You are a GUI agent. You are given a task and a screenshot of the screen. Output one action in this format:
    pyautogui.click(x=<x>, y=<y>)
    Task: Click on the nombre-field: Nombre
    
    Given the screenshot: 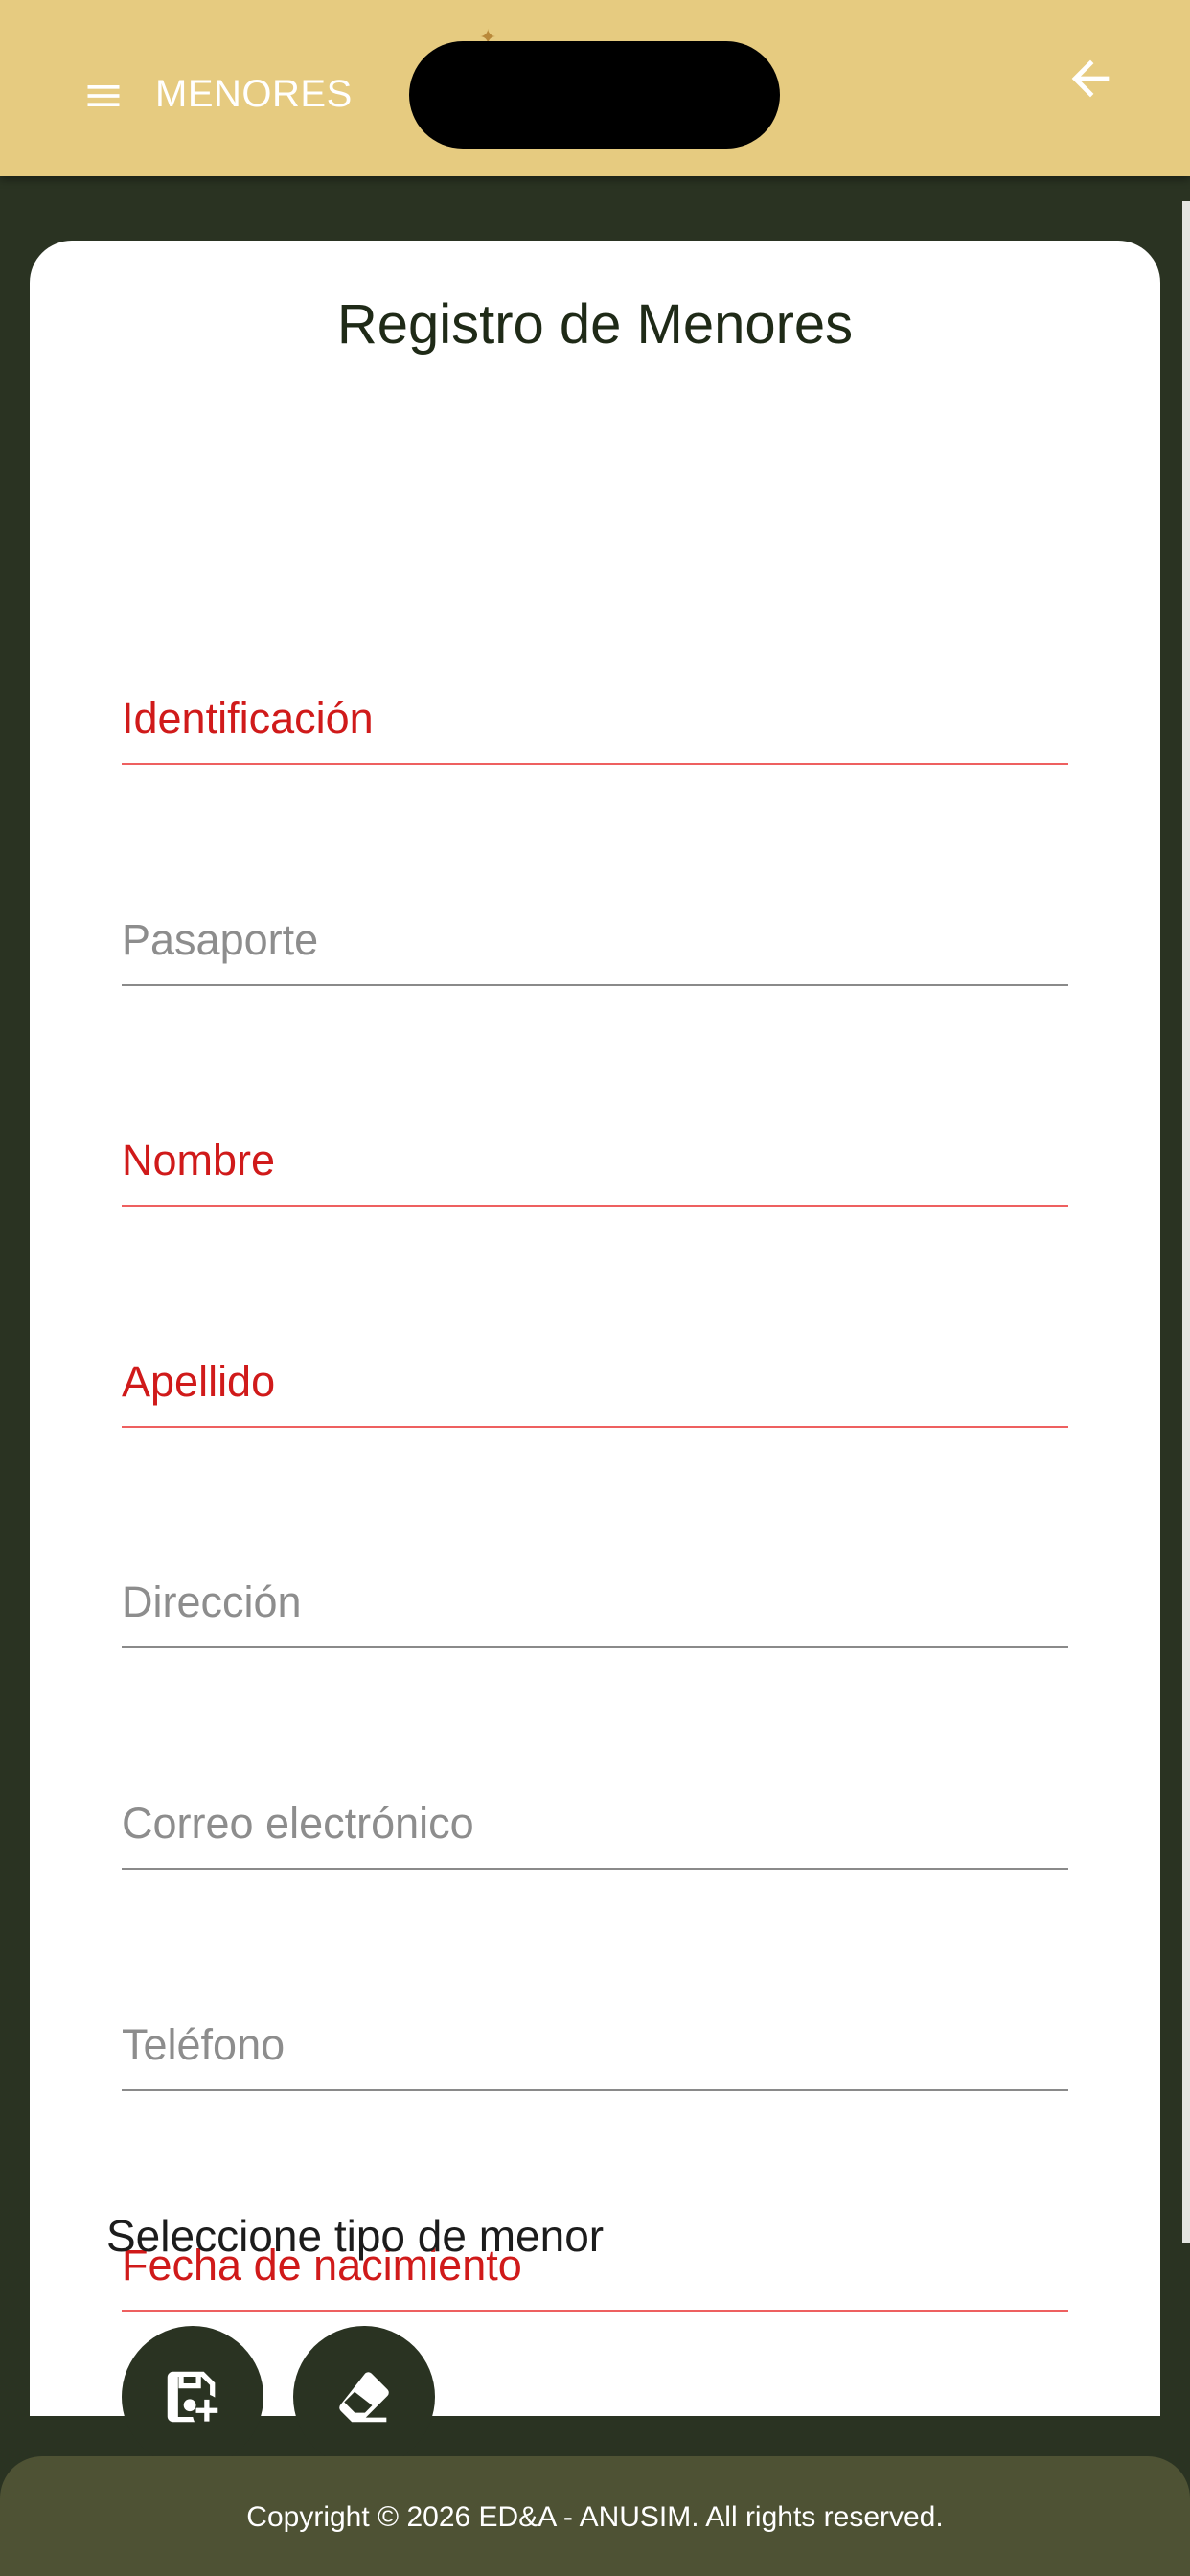 What is the action you would take?
    pyautogui.click(x=595, y=1161)
    